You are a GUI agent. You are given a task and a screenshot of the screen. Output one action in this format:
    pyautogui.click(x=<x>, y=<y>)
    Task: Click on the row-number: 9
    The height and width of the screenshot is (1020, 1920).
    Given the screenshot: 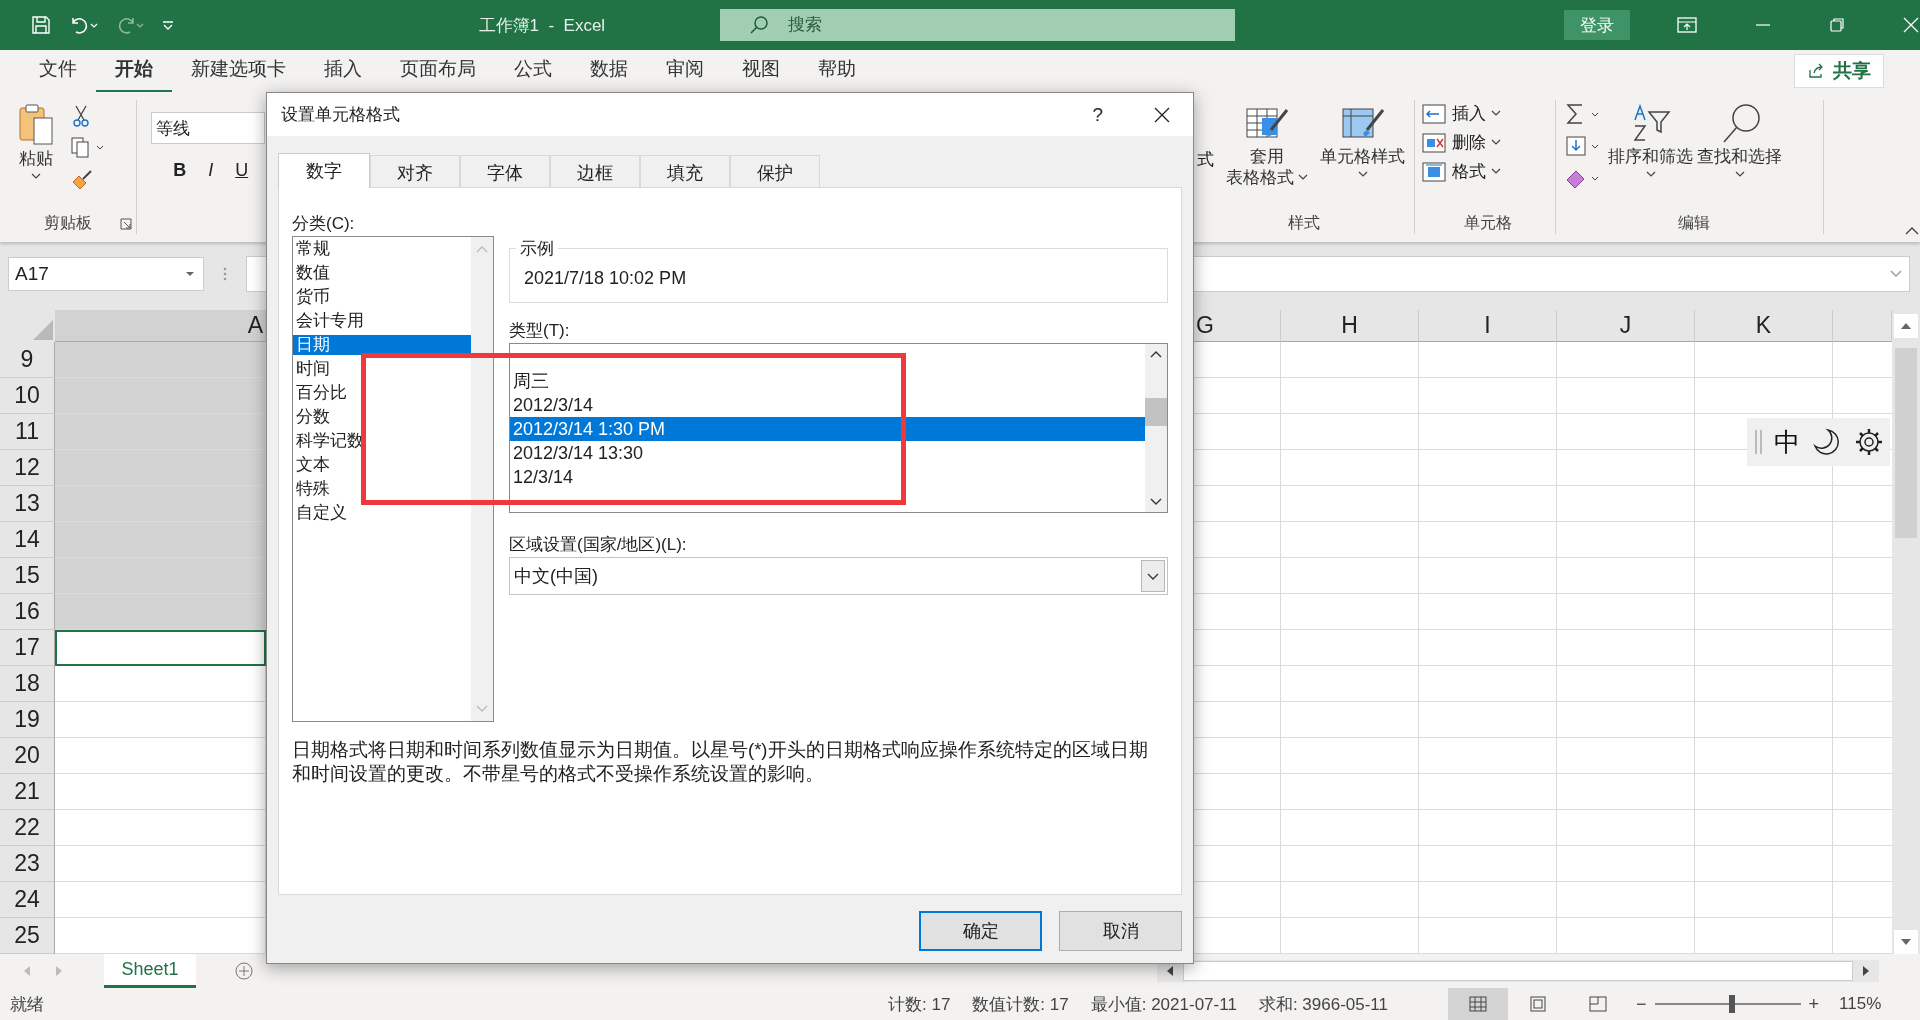 What is the action you would take?
    pyautogui.click(x=27, y=360)
    